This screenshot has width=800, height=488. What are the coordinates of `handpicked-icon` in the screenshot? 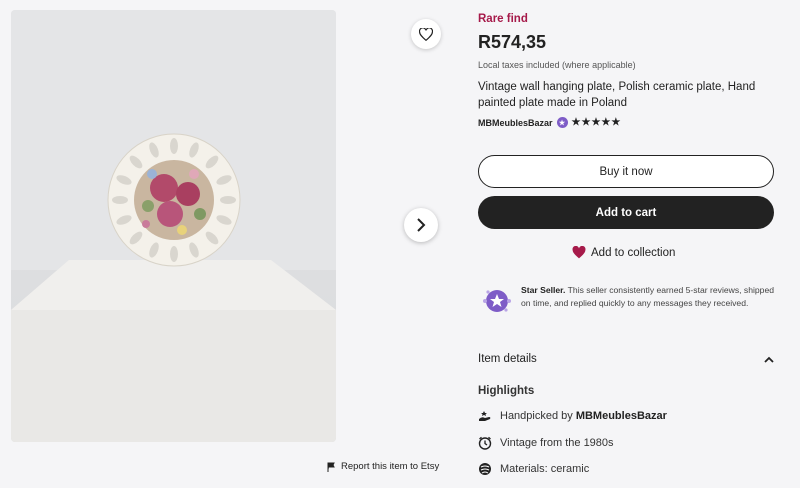 It's located at (485, 416).